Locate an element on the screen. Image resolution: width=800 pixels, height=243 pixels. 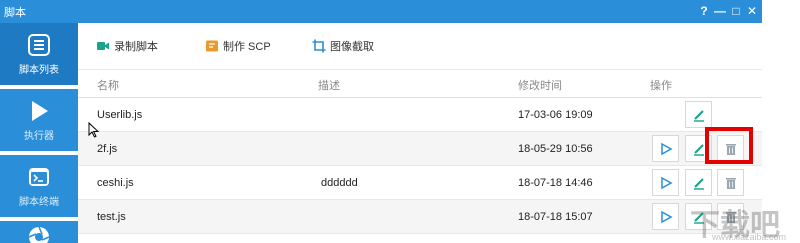
video-camera-icon is located at coordinates (103, 46).